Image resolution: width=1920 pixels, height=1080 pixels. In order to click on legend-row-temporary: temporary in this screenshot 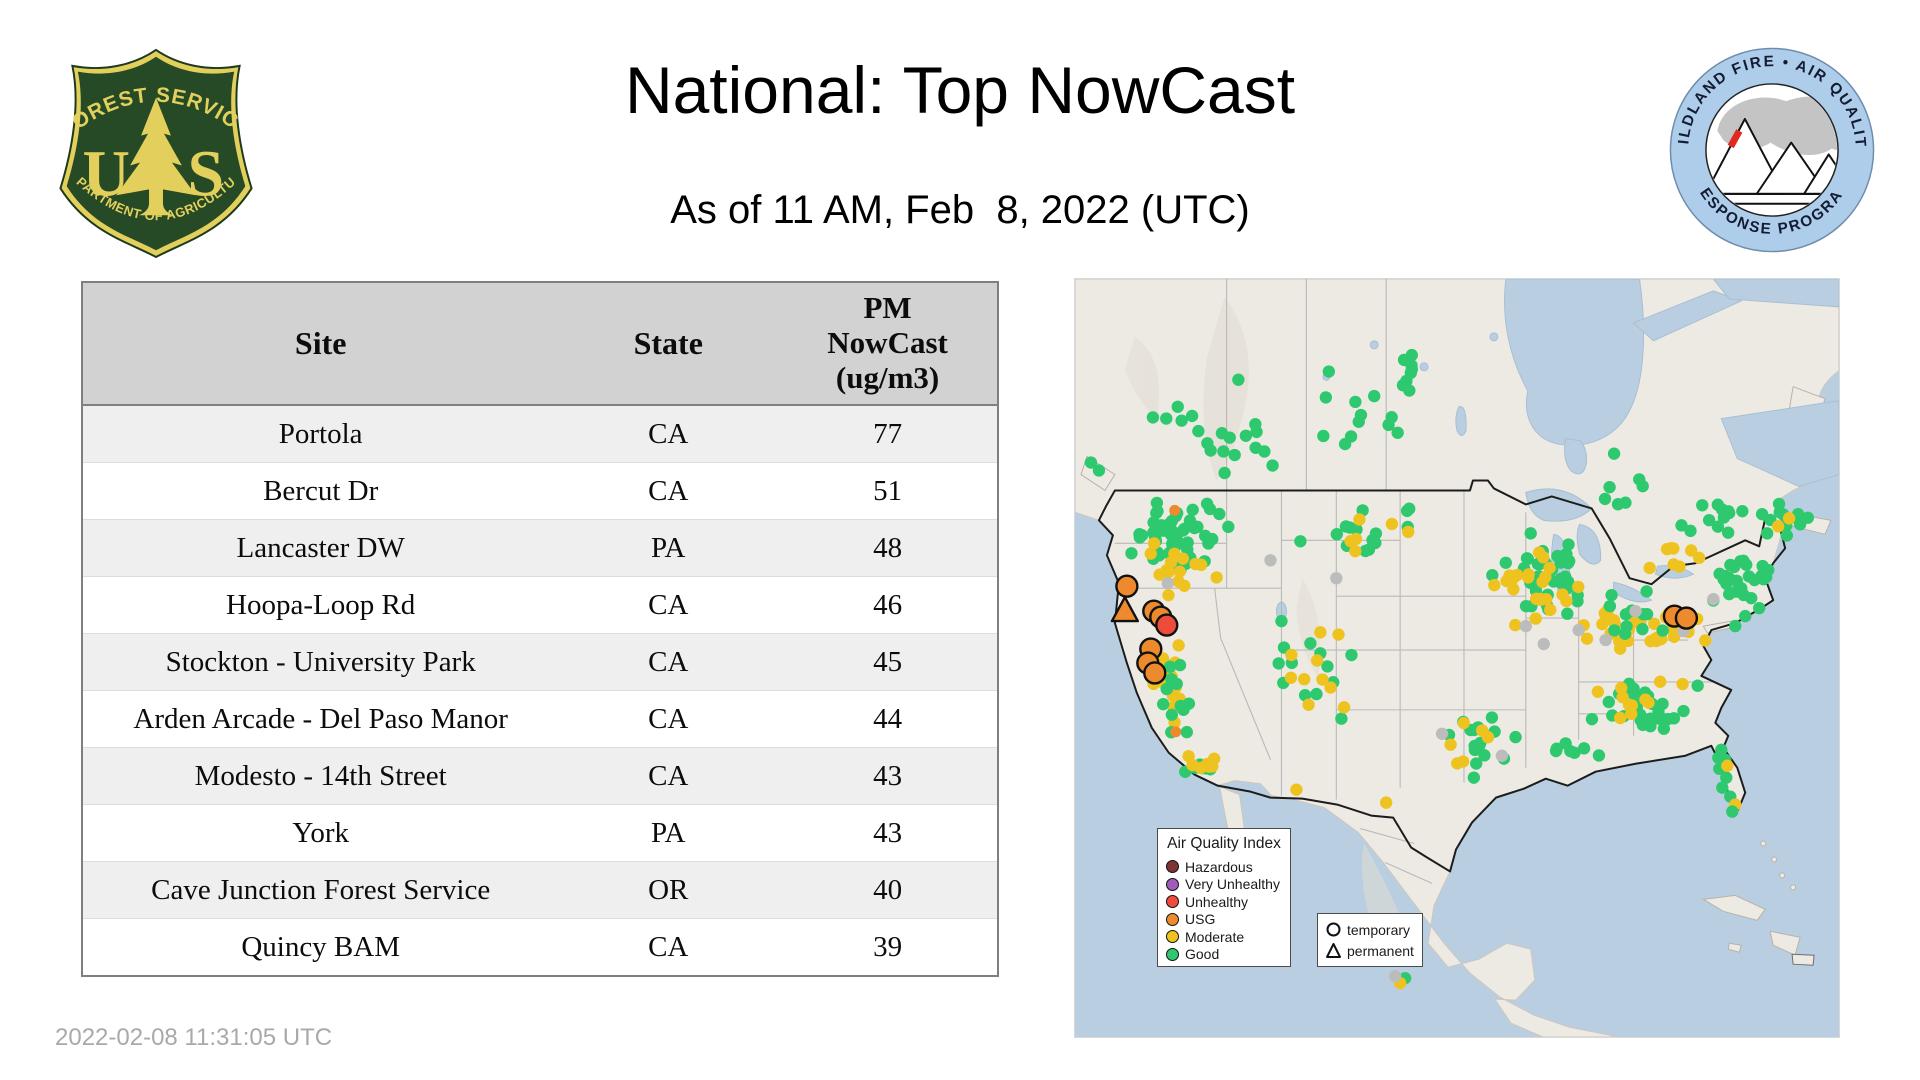, I will do `click(1370, 929)`.